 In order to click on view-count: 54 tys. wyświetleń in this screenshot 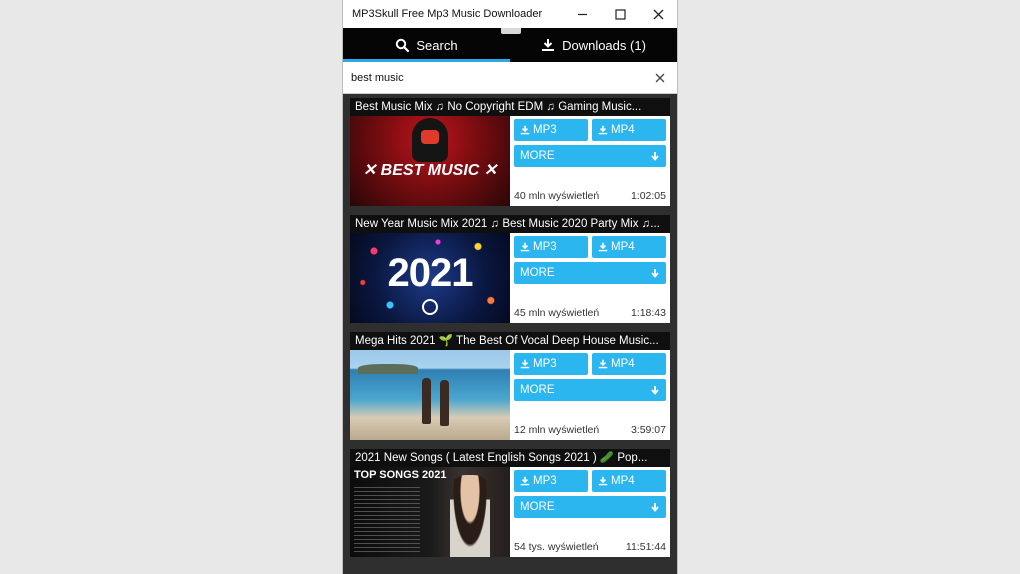, I will do `click(556, 547)`.